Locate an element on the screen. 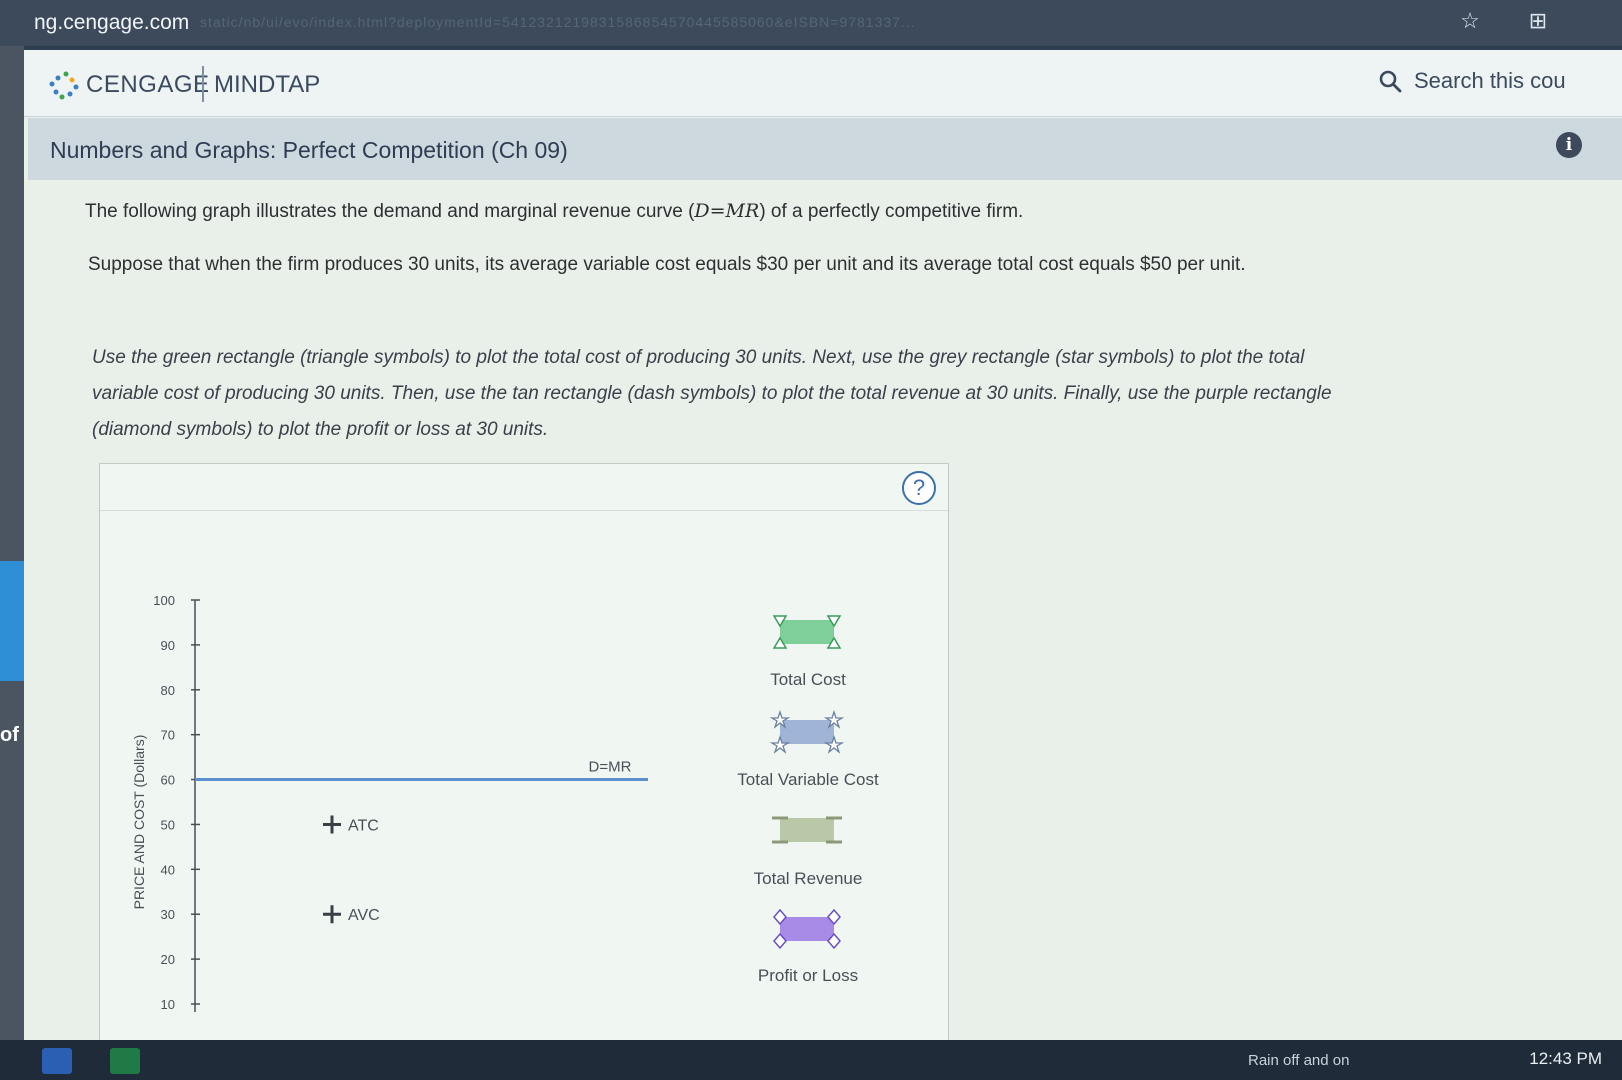  help-button: ? is located at coordinates (919, 488).